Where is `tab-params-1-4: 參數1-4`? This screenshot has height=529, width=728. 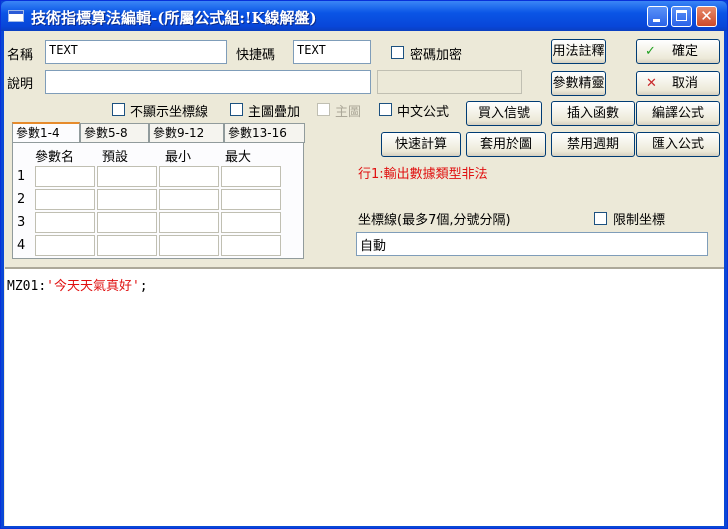
tab-params-1-4: 參數1-4 is located at coordinates (46, 133).